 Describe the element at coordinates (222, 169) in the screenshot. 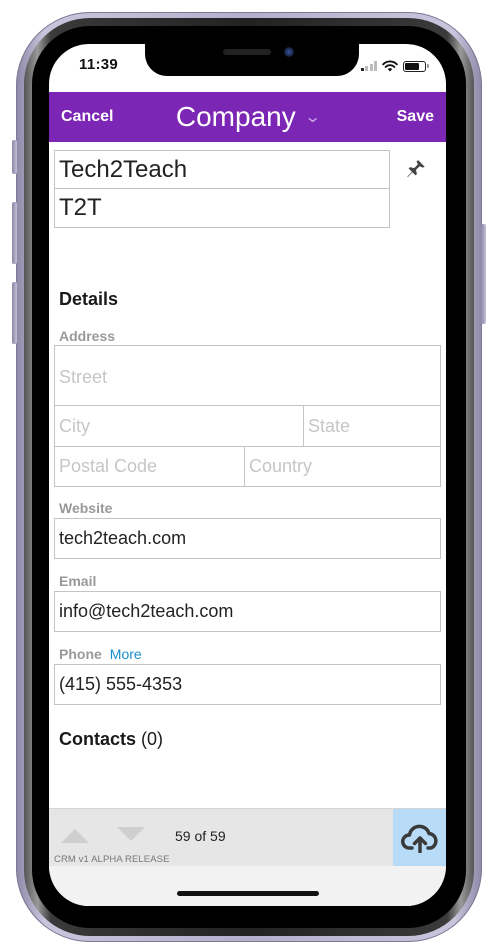

I see `company-name-input` at that location.